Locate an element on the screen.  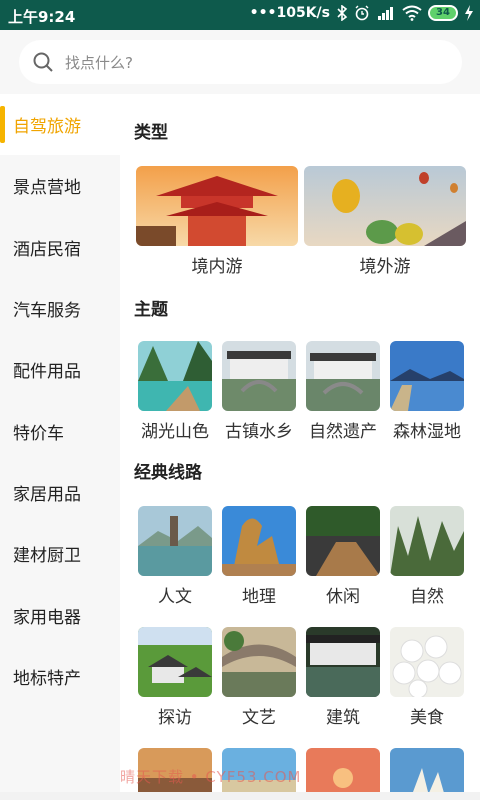
sidebar-item-label: 酒店民宿 is located at coordinates (47, 249).